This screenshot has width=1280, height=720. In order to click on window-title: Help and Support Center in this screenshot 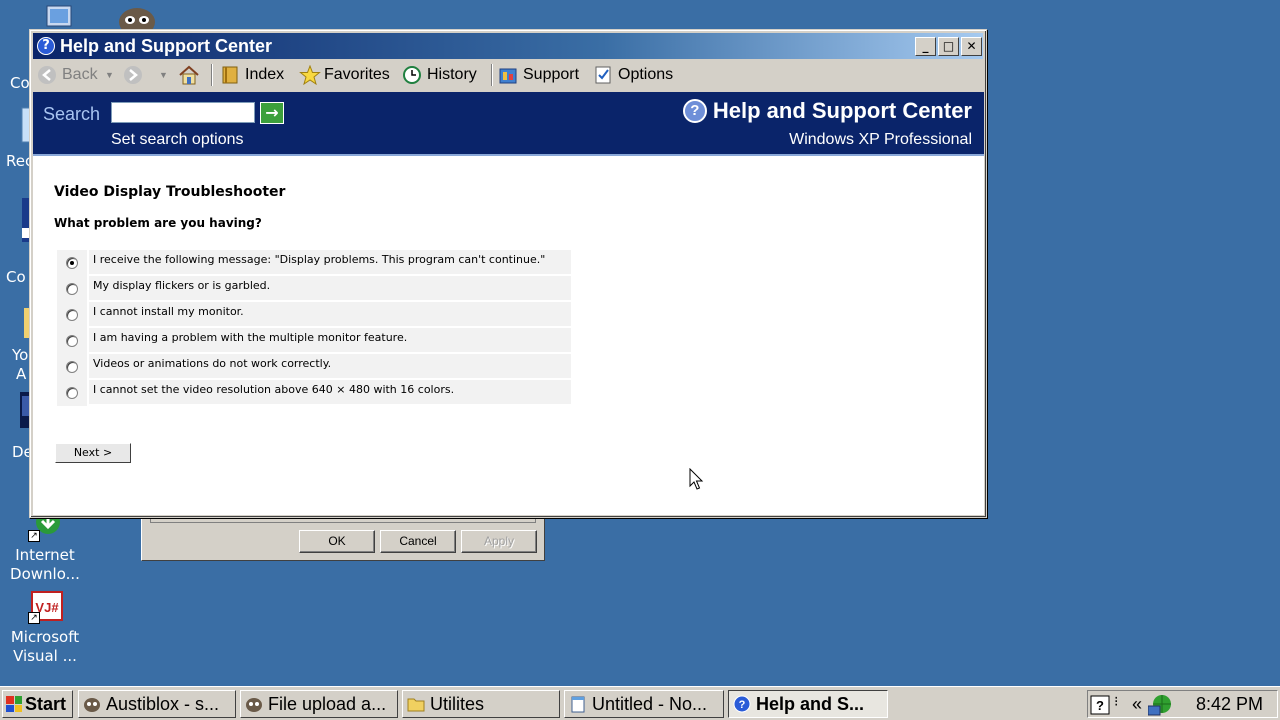, I will do `click(166, 46)`.